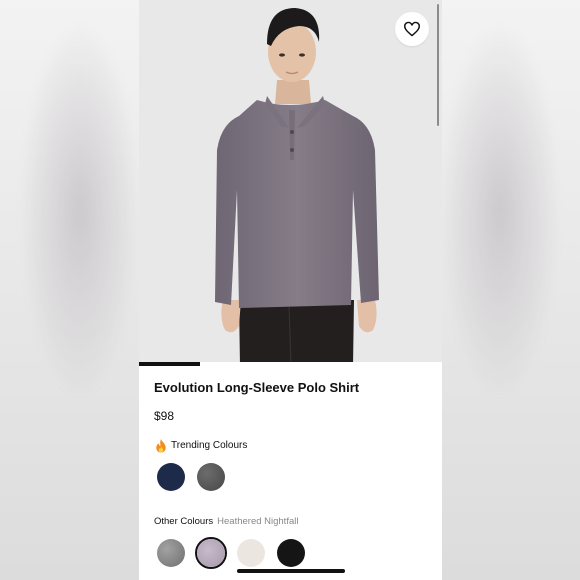  What do you see at coordinates (209, 445) in the screenshot?
I see `trending-colours-label: Trending Colours` at bounding box center [209, 445].